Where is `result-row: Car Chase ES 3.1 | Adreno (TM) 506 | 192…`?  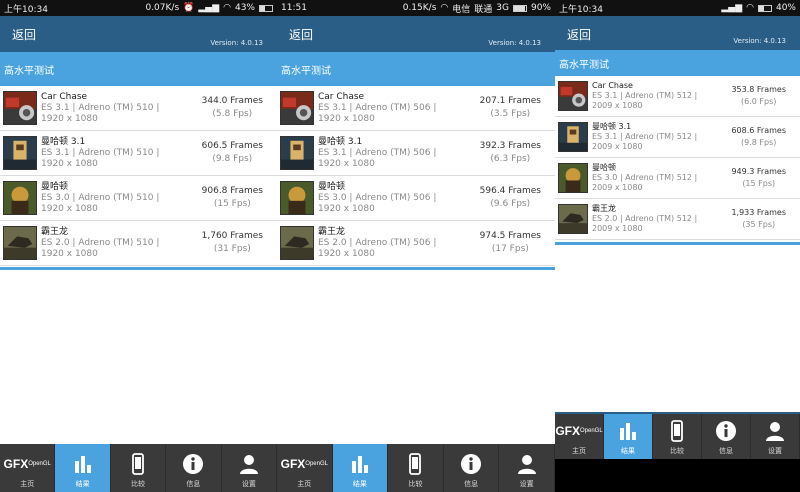
result-row: Car Chase ES 3.1 | Adreno (TM) 506 | 192… is located at coordinates (416, 108).